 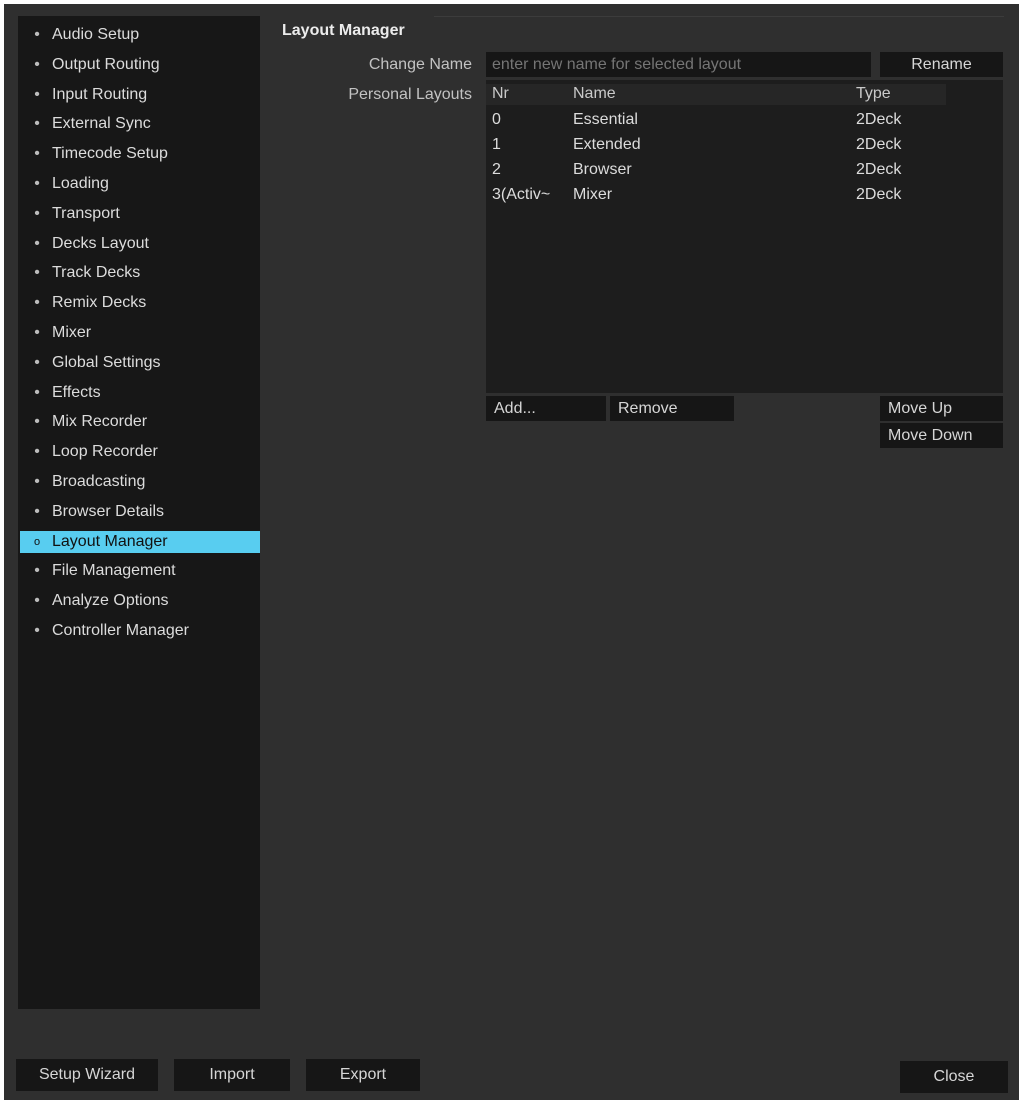 What do you see at coordinates (410, 94) in the screenshot?
I see `personal-layouts-label: Personal Layouts` at bounding box center [410, 94].